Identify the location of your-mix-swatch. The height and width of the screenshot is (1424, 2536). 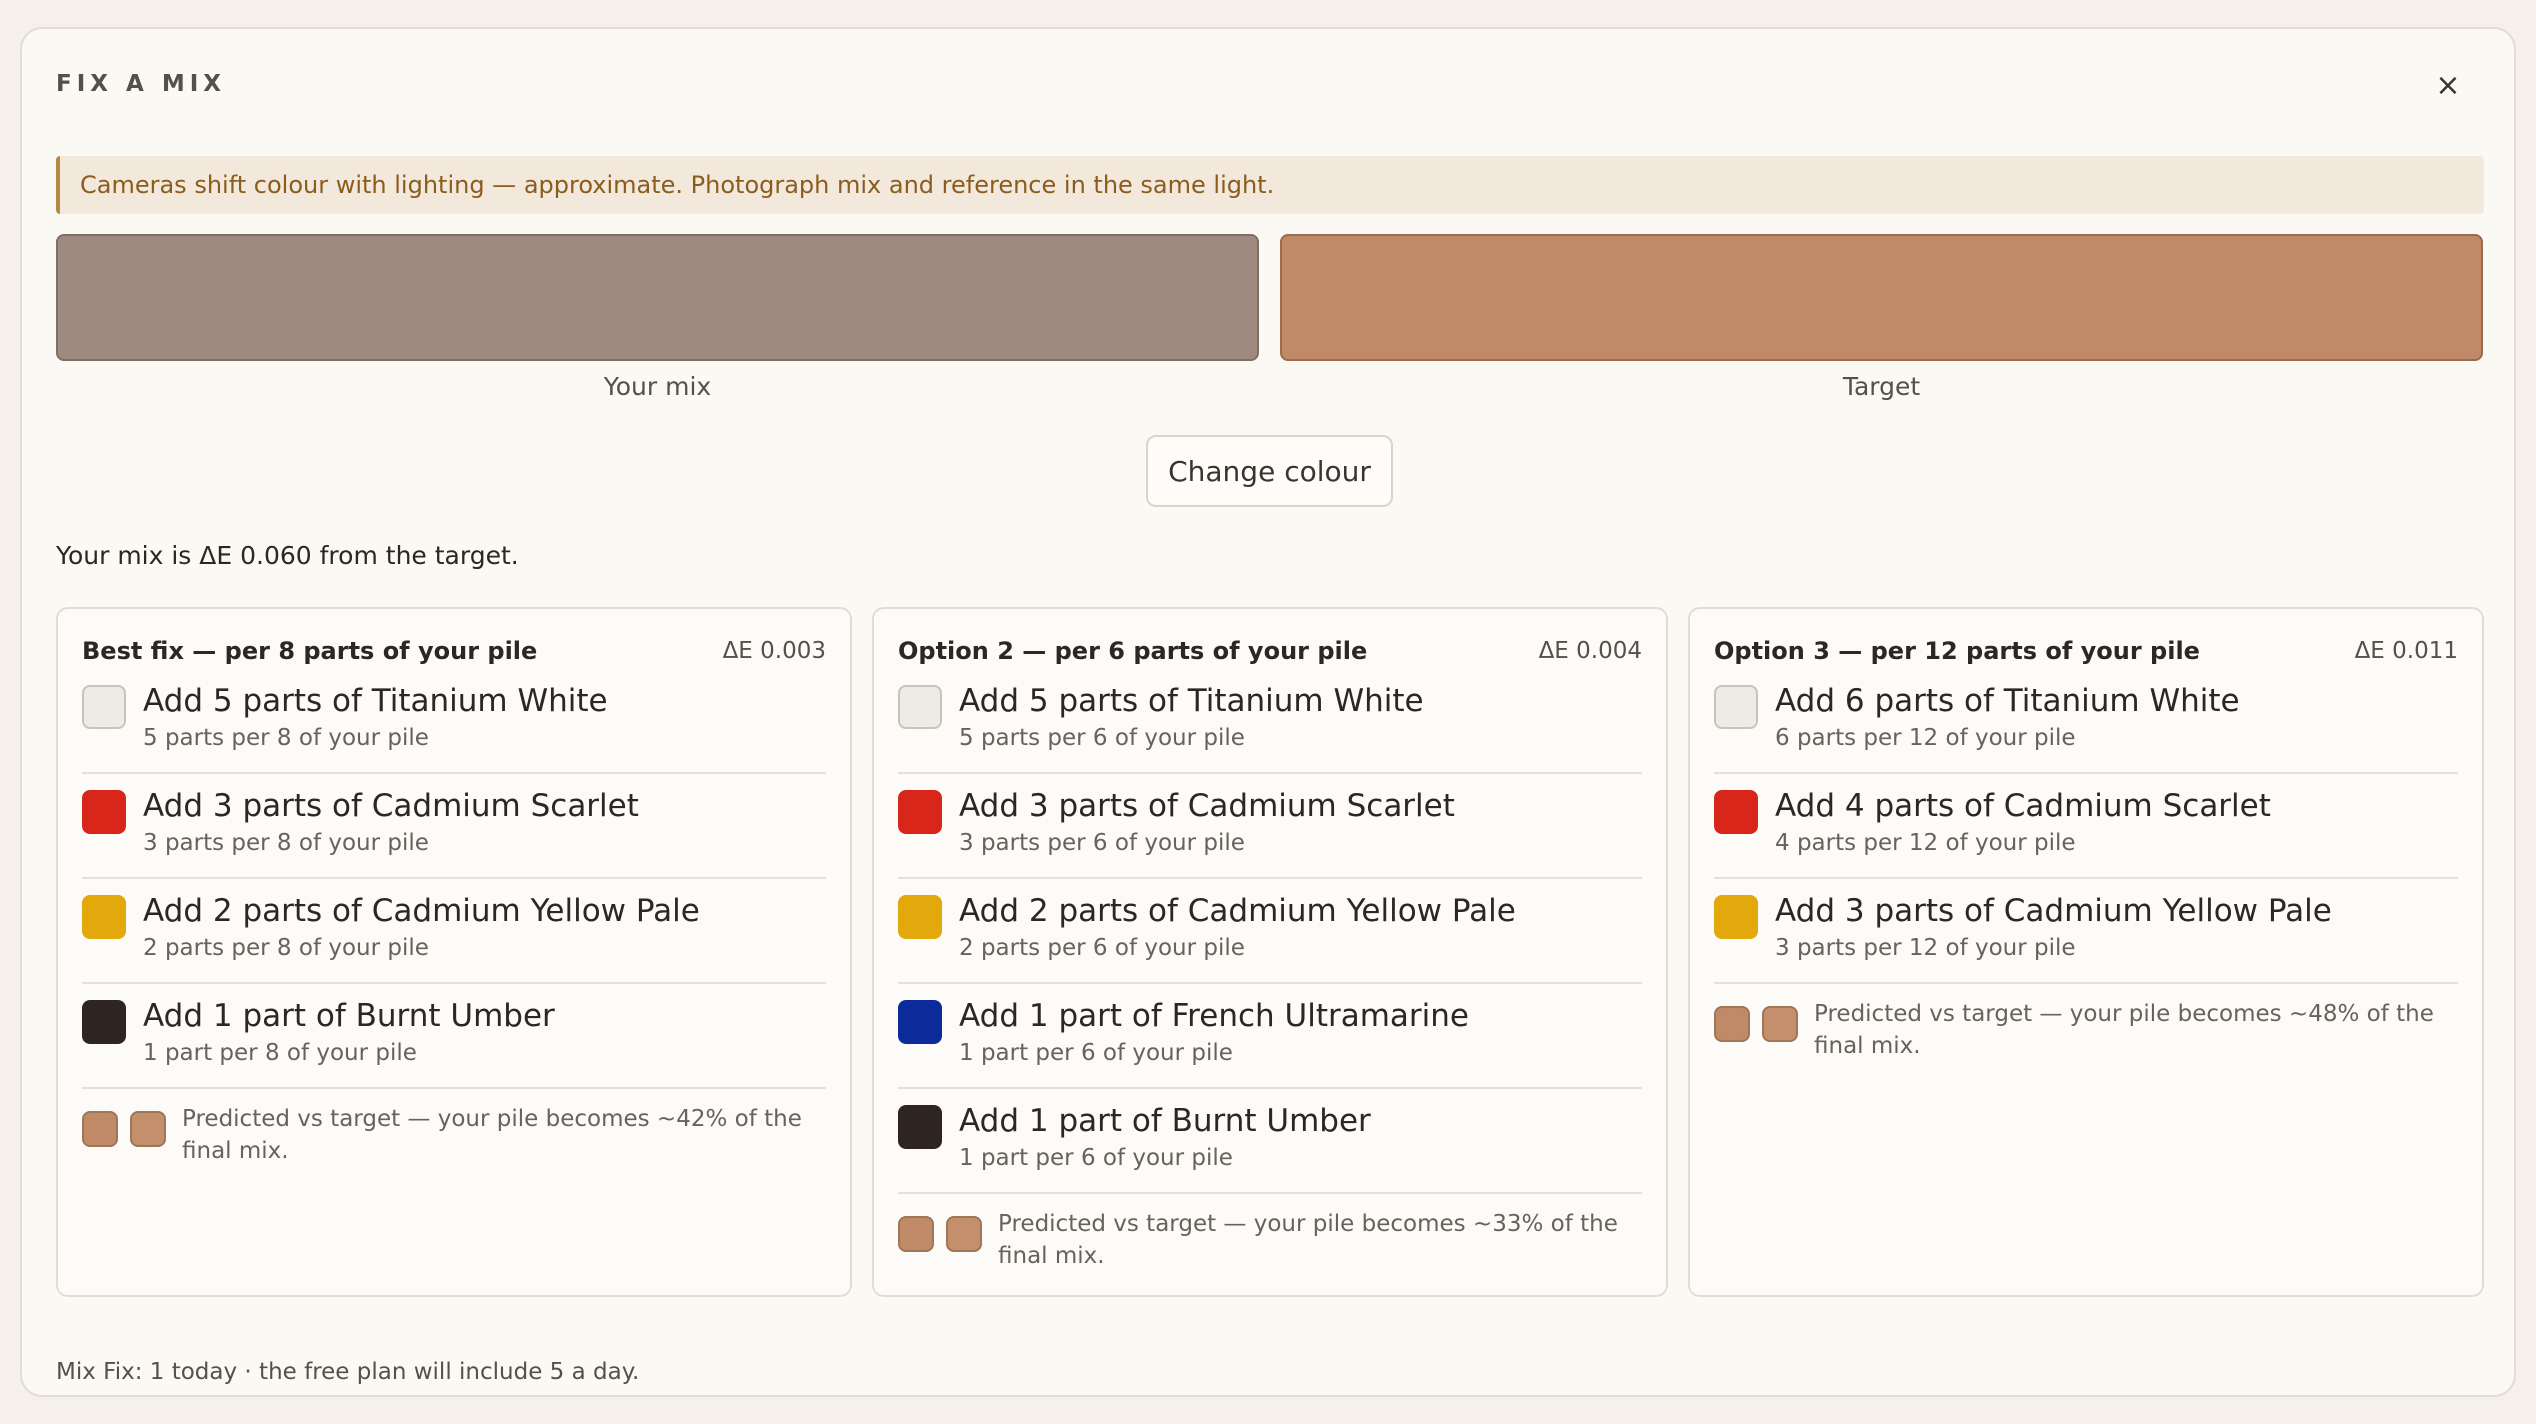
(657, 297).